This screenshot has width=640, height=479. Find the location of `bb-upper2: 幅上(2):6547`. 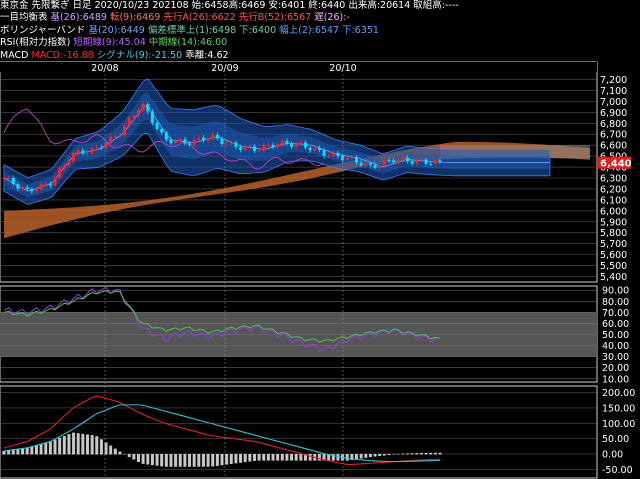

bb-upper2: 幅上(2):6547 is located at coordinates (309, 30).